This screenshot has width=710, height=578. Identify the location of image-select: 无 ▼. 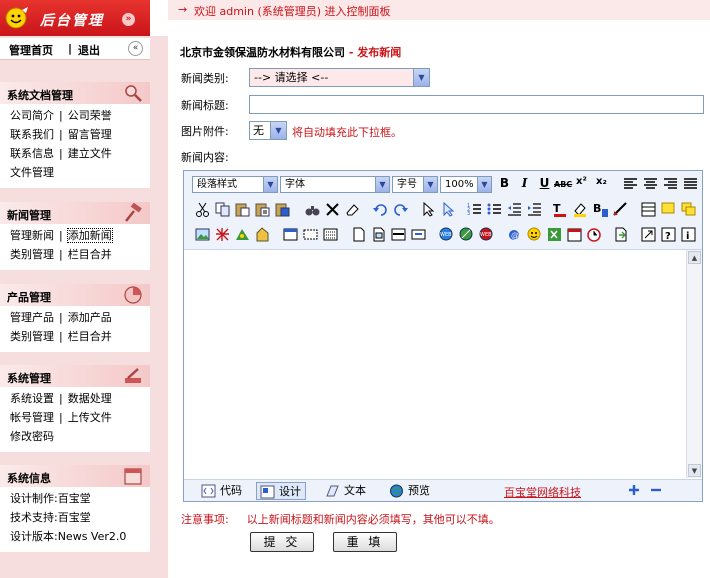
(268, 130).